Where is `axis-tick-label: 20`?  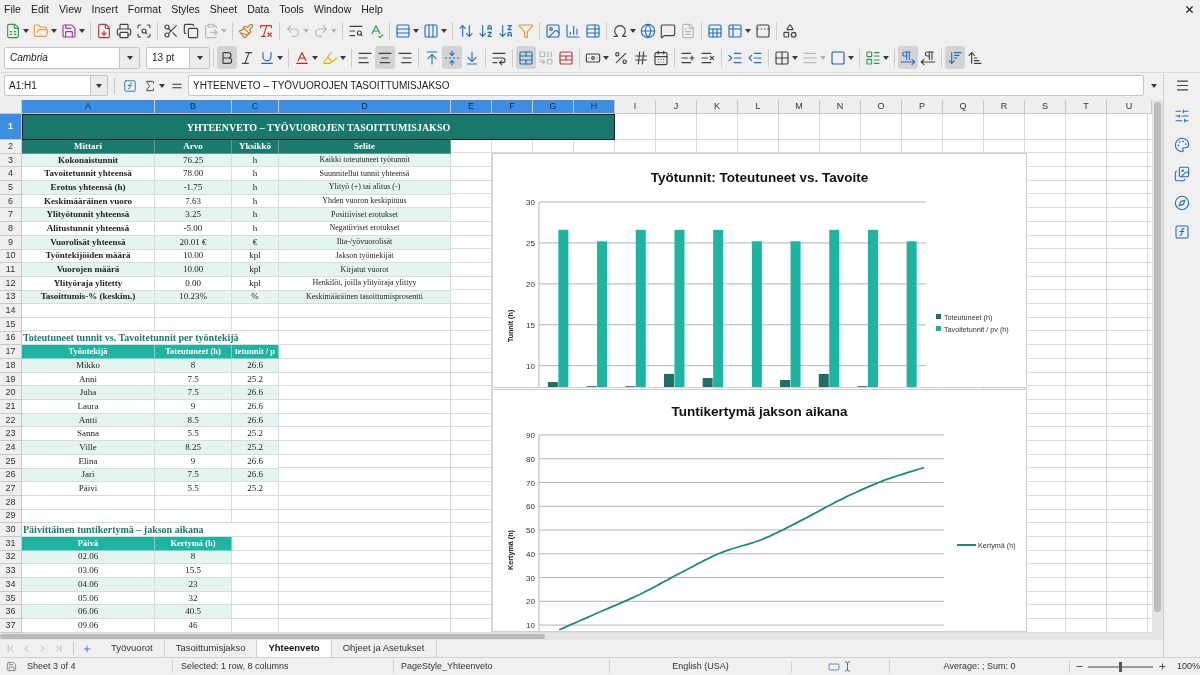 axis-tick-label: 20 is located at coordinates (530, 602).